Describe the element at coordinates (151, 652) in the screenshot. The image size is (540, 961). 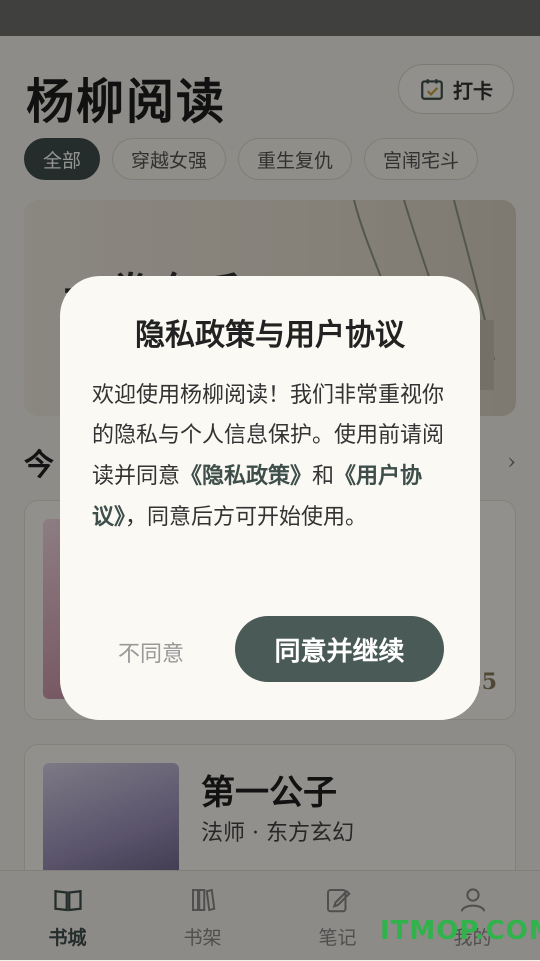
I see `disagree-button: 不同意` at that location.